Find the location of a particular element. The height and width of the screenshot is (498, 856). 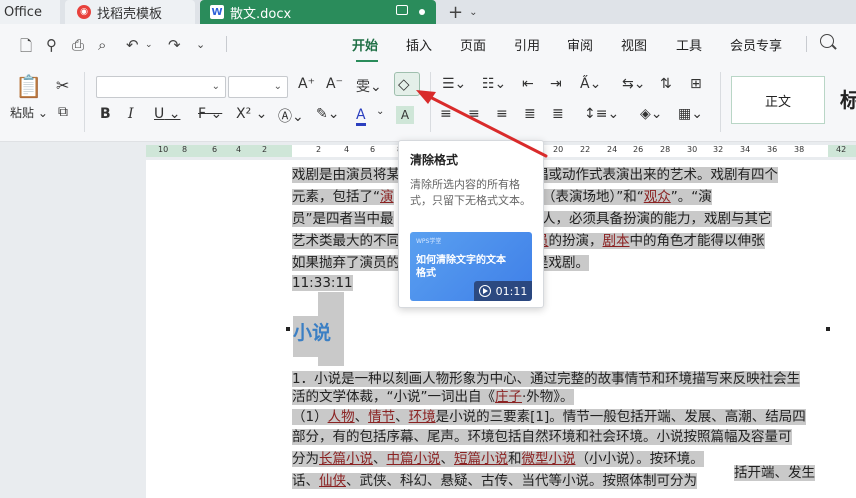

chinese-layout-icon: A̋⌄ is located at coordinates (590, 84).